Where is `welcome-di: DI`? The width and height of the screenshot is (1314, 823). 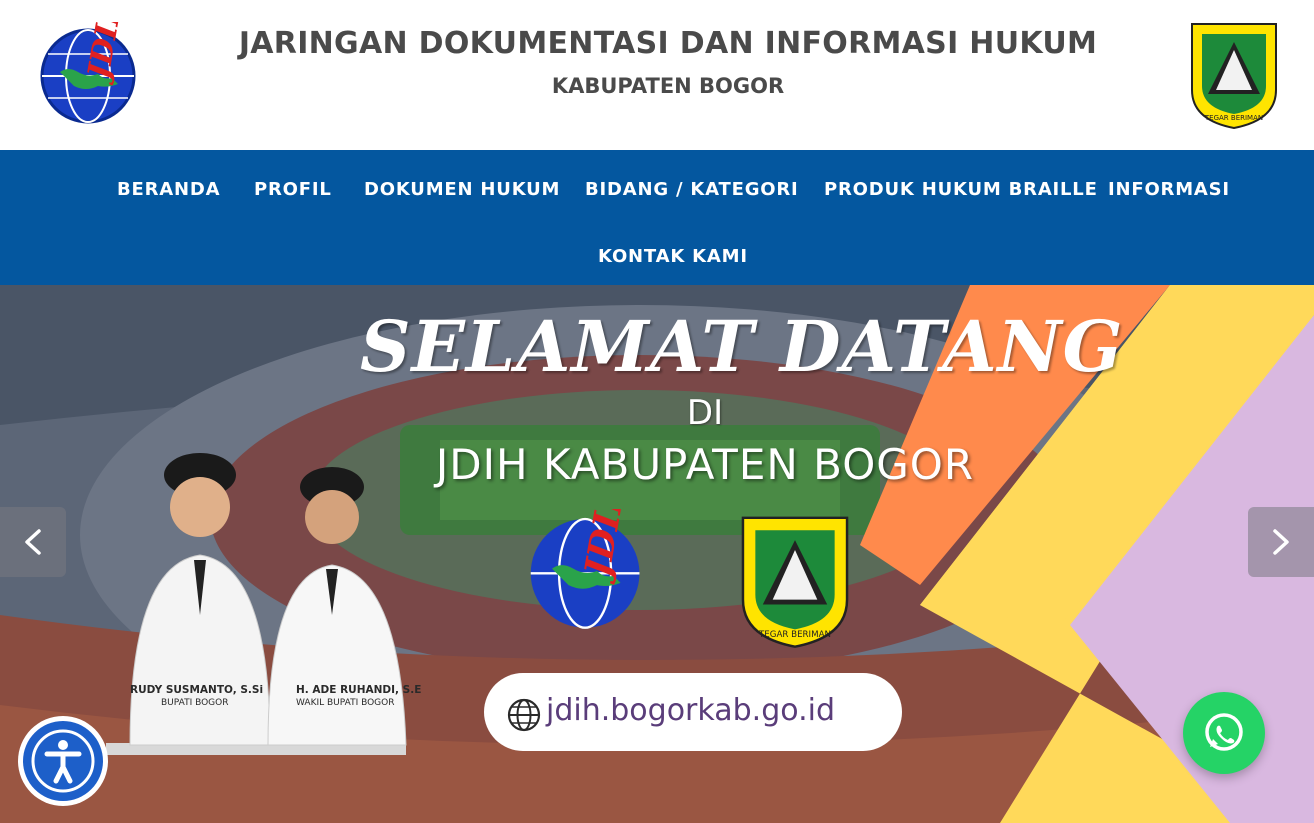
welcome-di: DI is located at coordinates (705, 413).